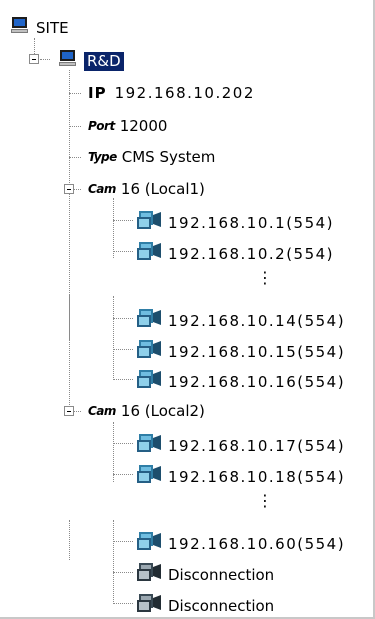 The width and height of the screenshot is (375, 619). Describe the element at coordinates (257, 320) in the screenshot. I see `camera-address: 192.168.10.14(554)` at that location.